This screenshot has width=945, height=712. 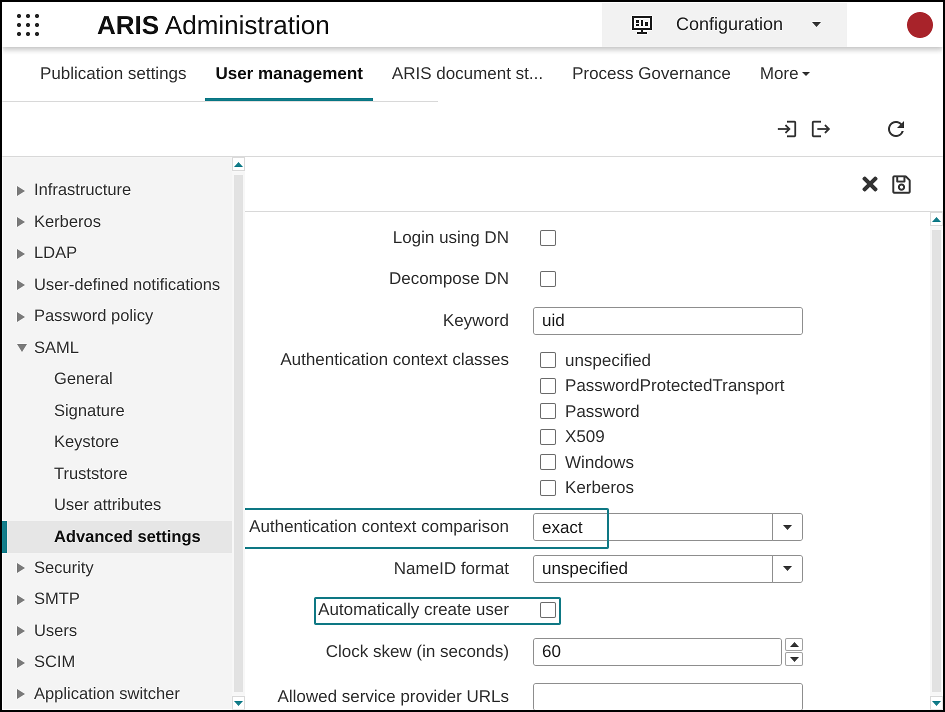 What do you see at coordinates (475, 320) in the screenshot?
I see `field-label: Keyword` at bounding box center [475, 320].